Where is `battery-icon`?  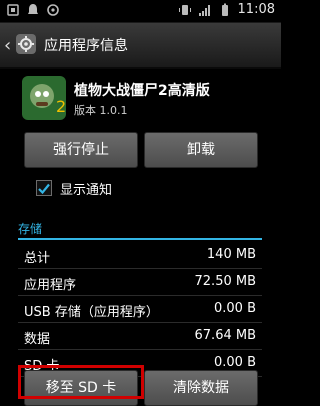 battery-icon is located at coordinates (224, 9).